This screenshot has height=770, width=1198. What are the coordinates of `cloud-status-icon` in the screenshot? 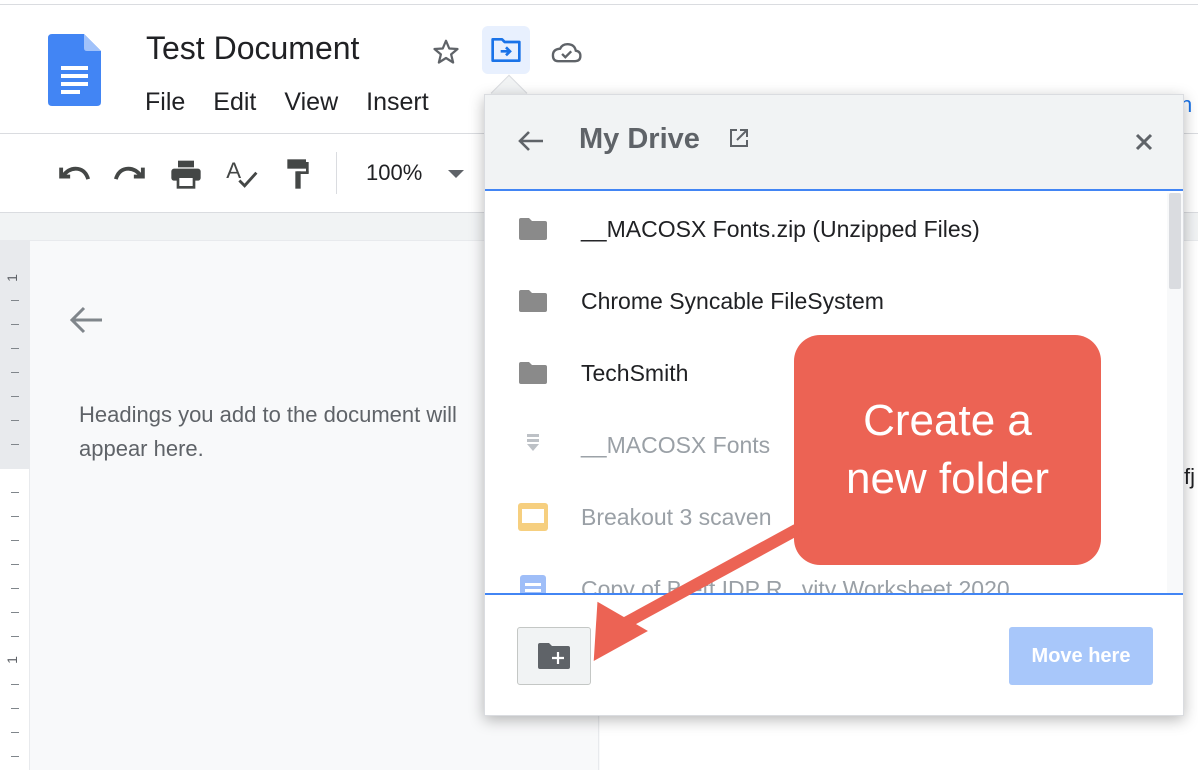 It's located at (566, 52).